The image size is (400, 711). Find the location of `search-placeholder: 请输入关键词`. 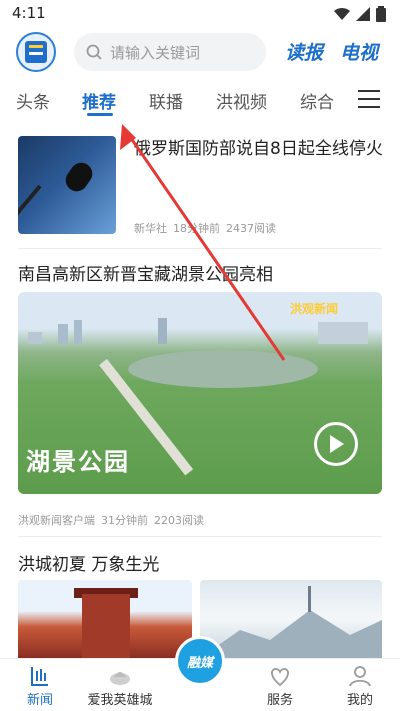

search-placeholder: 请输入关键词 is located at coordinates (155, 52).